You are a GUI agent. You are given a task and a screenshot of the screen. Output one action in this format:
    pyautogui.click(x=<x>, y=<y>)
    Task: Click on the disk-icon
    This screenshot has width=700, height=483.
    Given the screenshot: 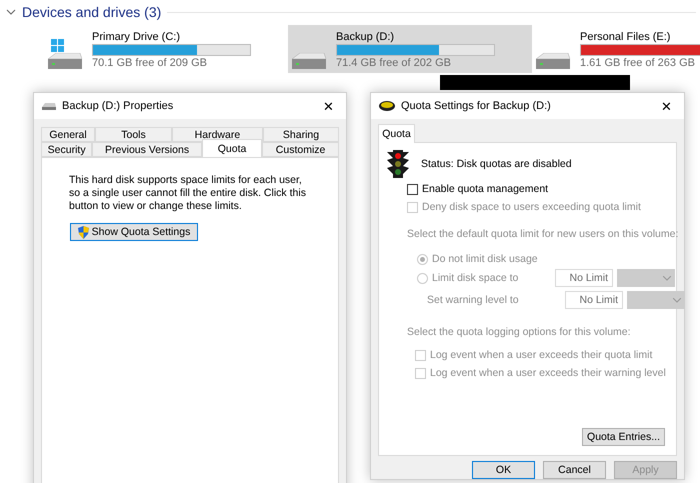 What is the action you would take?
    pyautogui.click(x=387, y=106)
    